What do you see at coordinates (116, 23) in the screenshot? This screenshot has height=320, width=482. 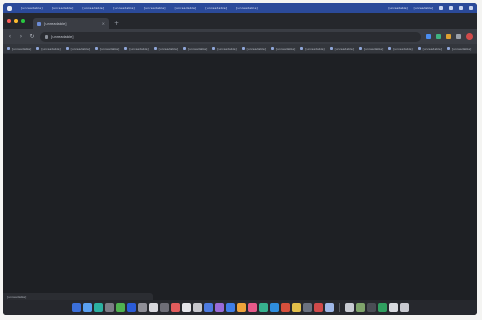 I see `new-tab-button: +` at bounding box center [116, 23].